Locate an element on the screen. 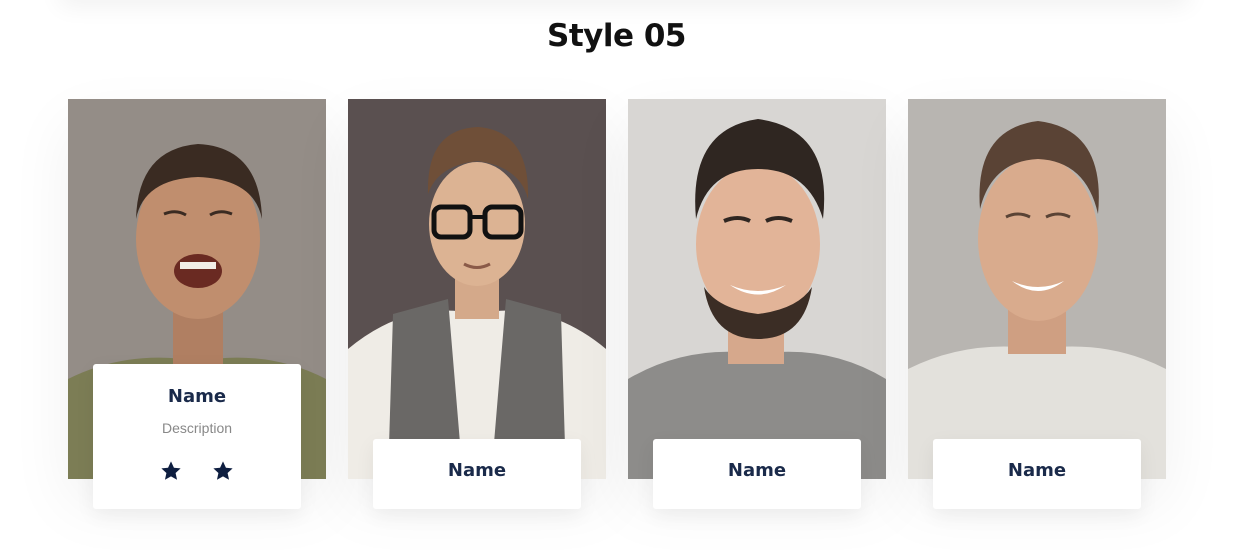 This screenshot has height=550, width=1249. card-info-box: Name Description is located at coordinates (197, 436).